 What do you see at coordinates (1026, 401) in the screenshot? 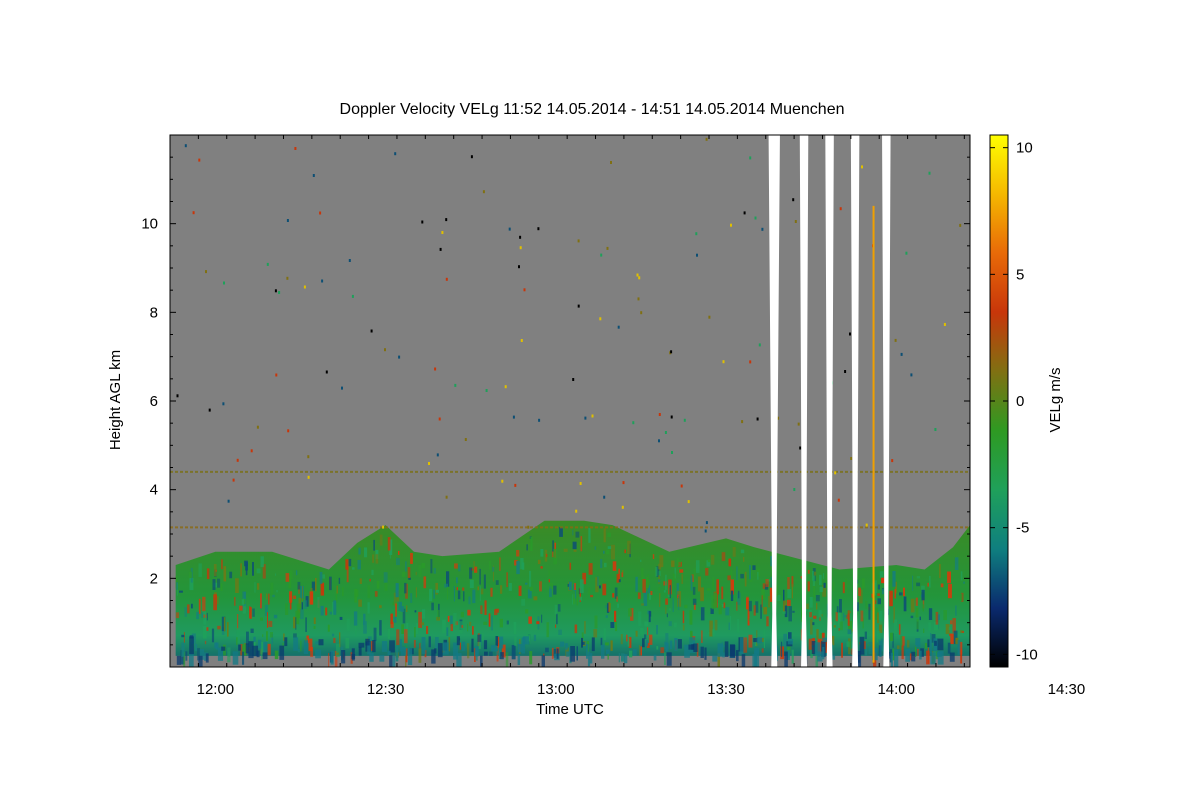
I see `colorbar: -10 -5 0 5 10 VELg m/s` at bounding box center [1026, 401].